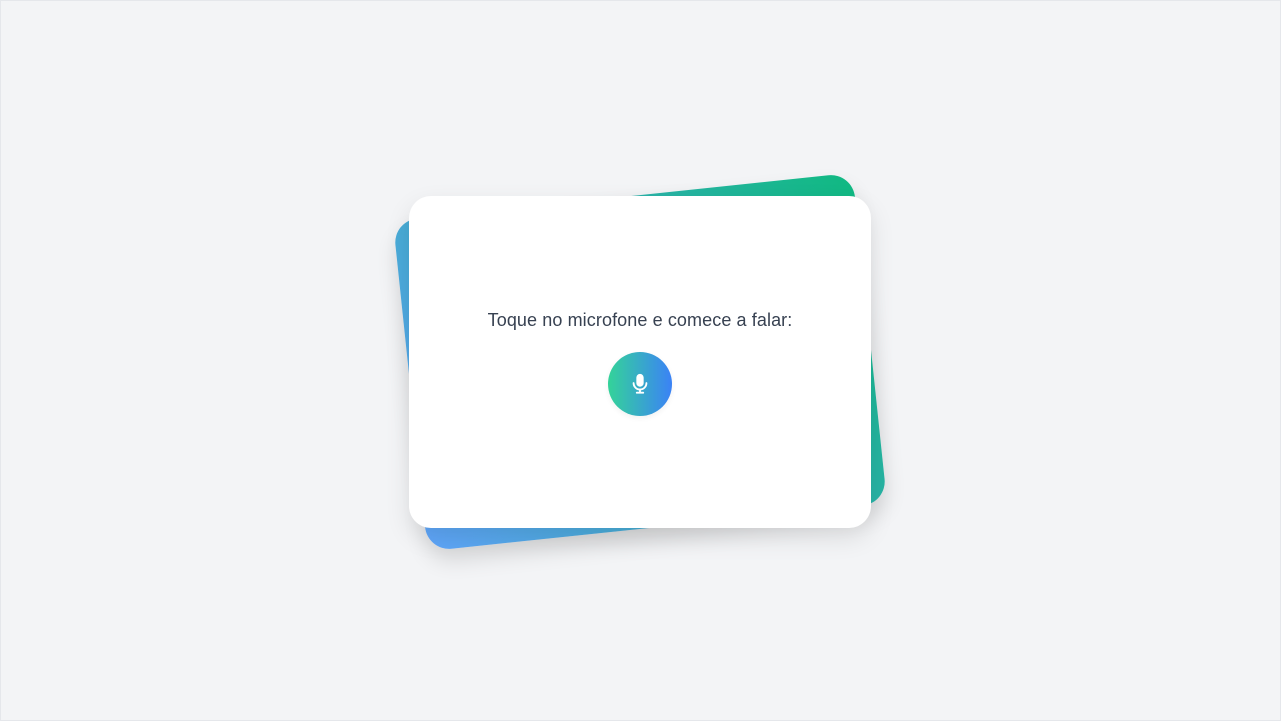  I want to click on prompt-text: Toque no microfone e comece a falar:, so click(640, 320).